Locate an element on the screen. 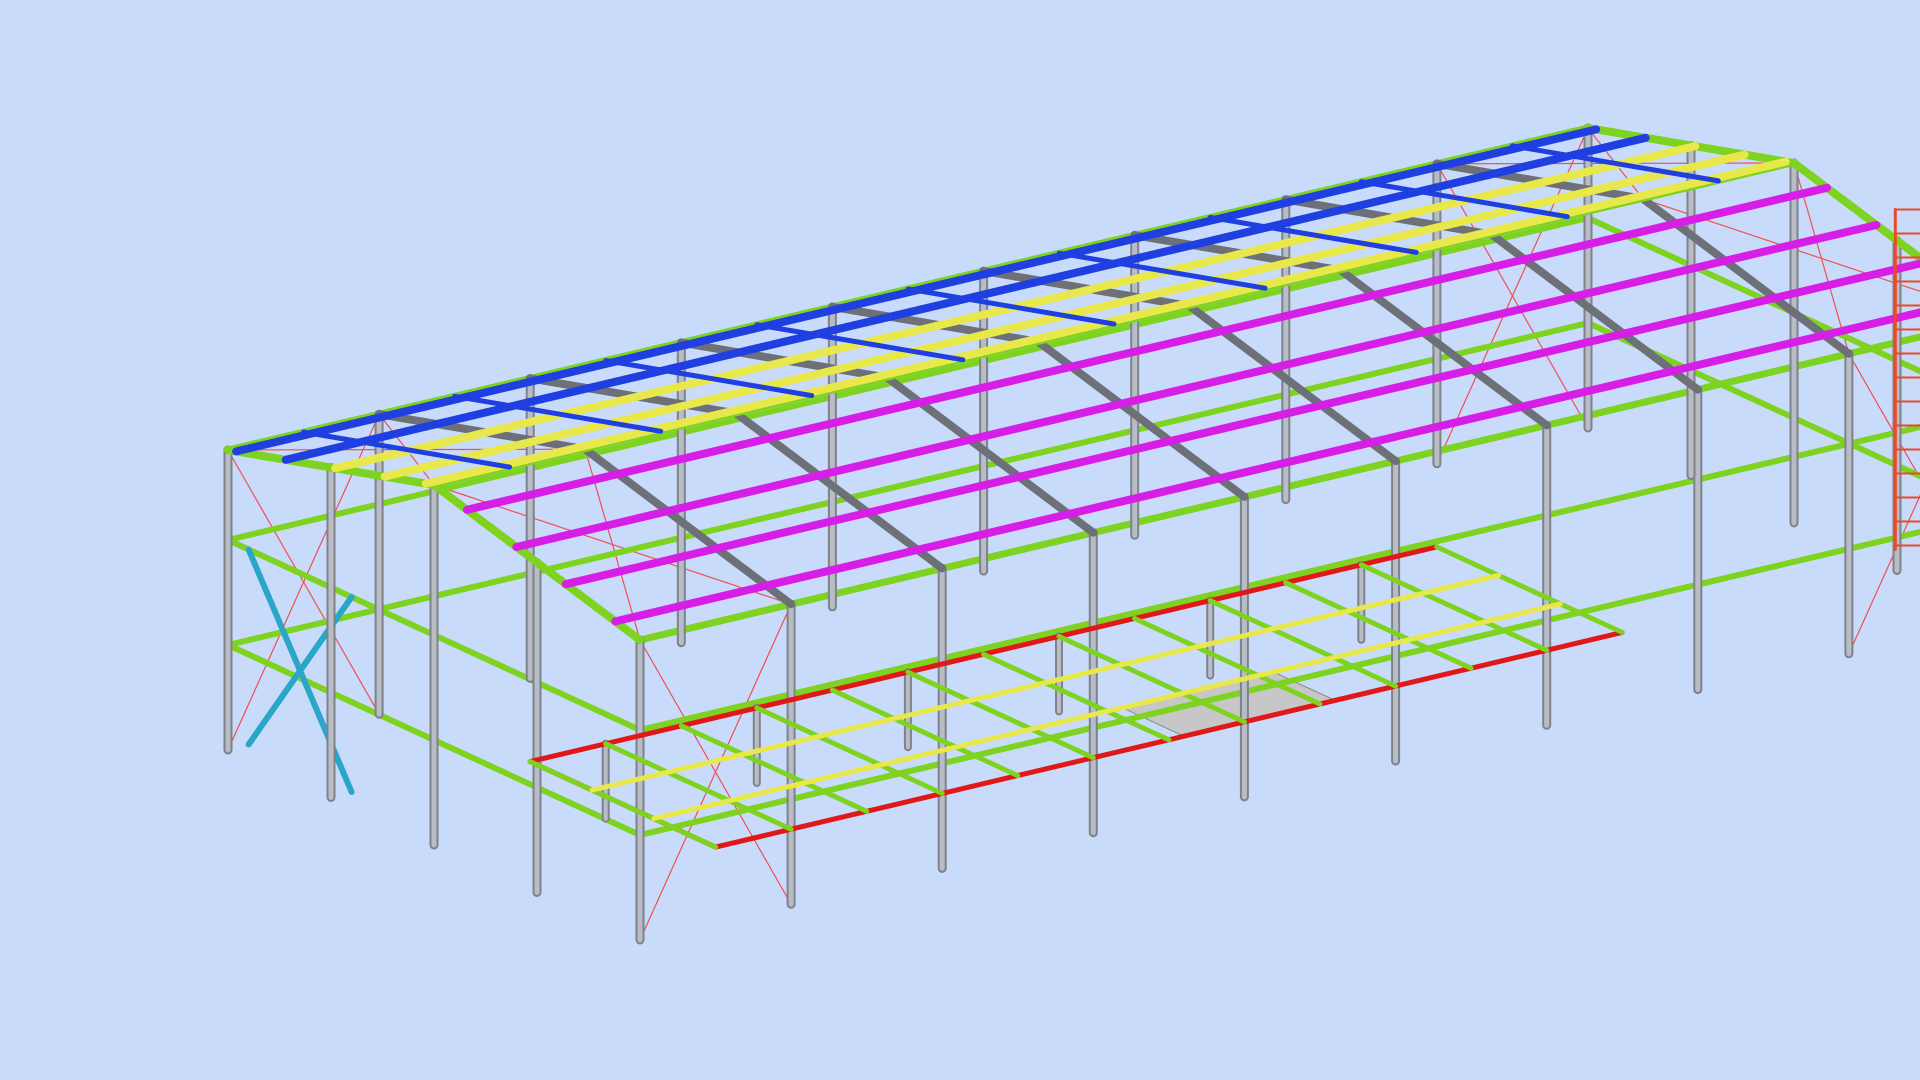 Image resolution: width=1920 pixels, height=1080 pixels. wall-bracing is located at coordinates (1884, 485).